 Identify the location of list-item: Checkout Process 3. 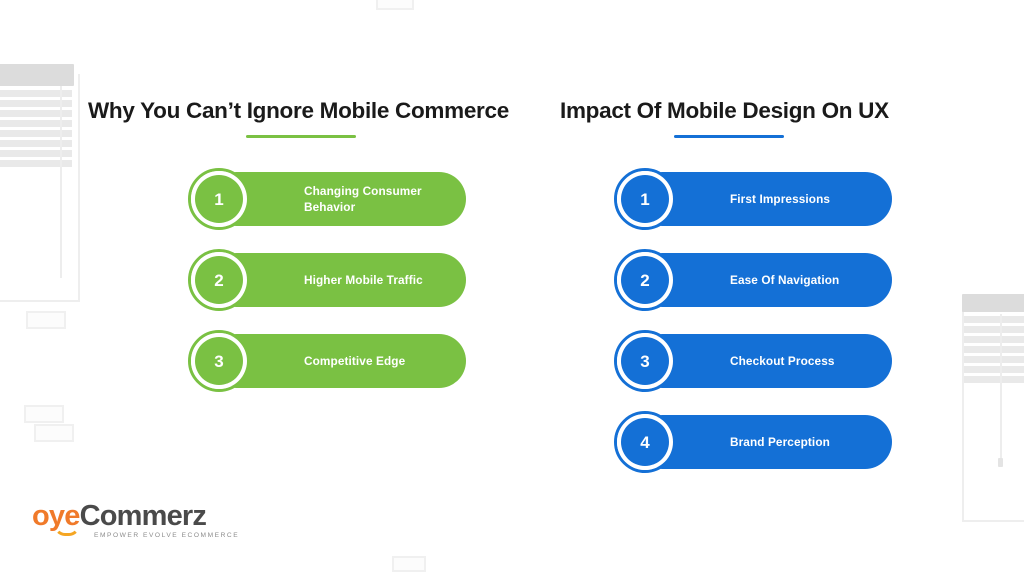
(754, 361).